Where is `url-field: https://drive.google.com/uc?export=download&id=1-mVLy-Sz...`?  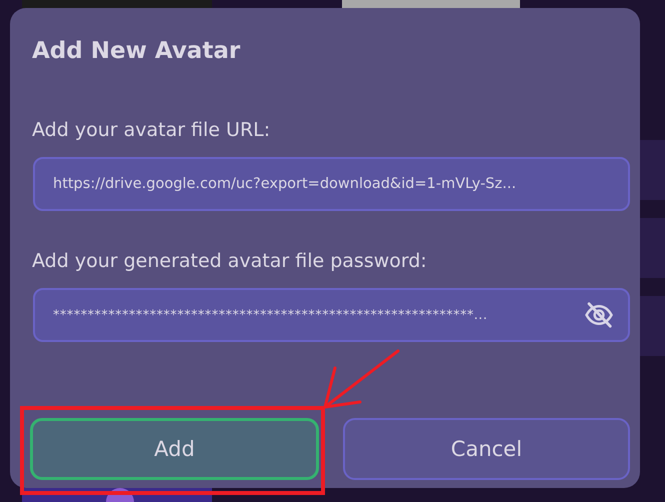 url-field: https://drive.google.com/uc?export=download&id=1-mVLy-Sz... is located at coordinates (331, 184).